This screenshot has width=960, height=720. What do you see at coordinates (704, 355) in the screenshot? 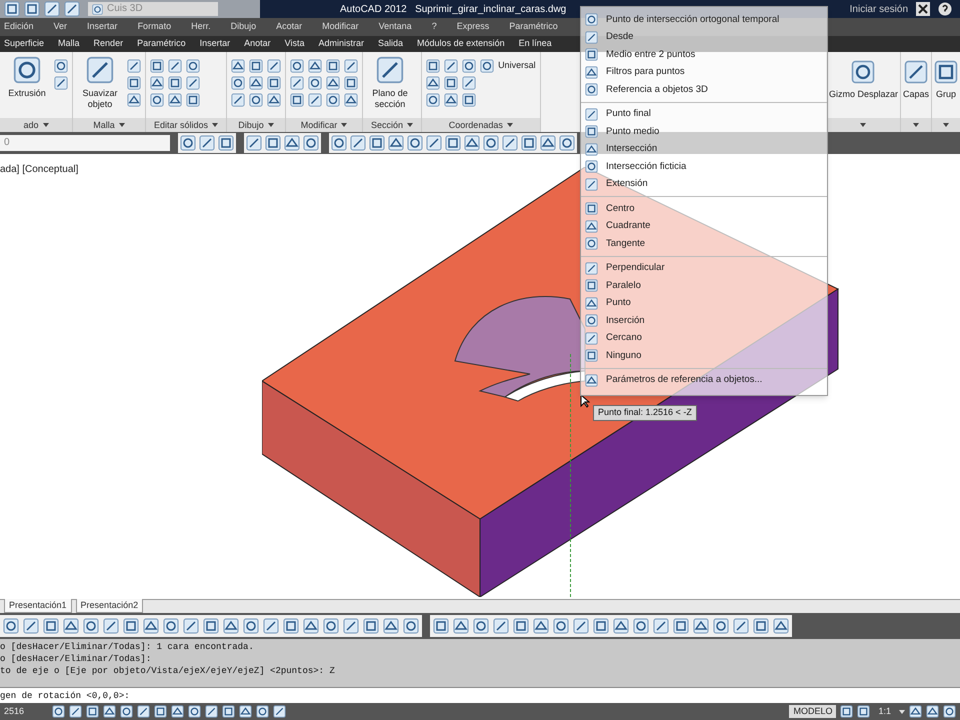
I see `snap-menu-item: Ninguno` at bounding box center [704, 355].